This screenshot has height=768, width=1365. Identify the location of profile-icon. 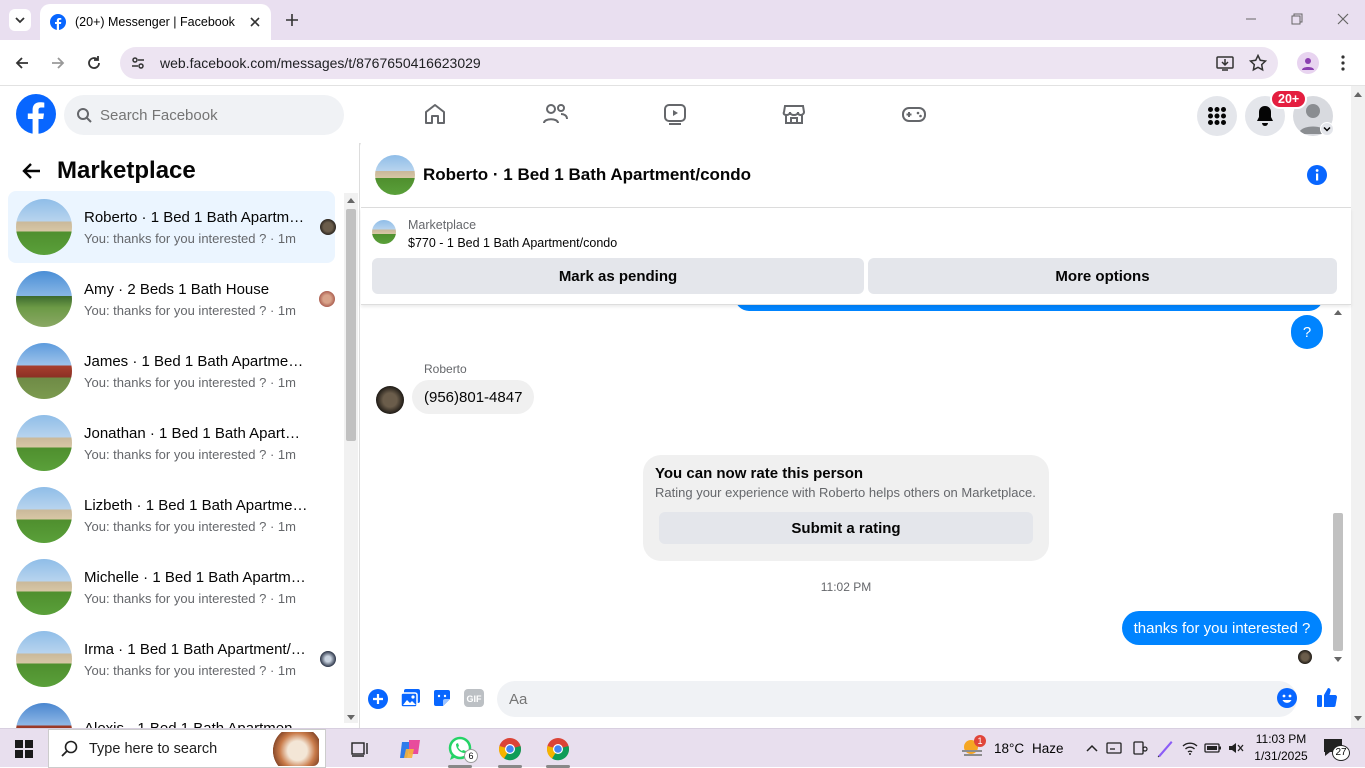
(1308, 63).